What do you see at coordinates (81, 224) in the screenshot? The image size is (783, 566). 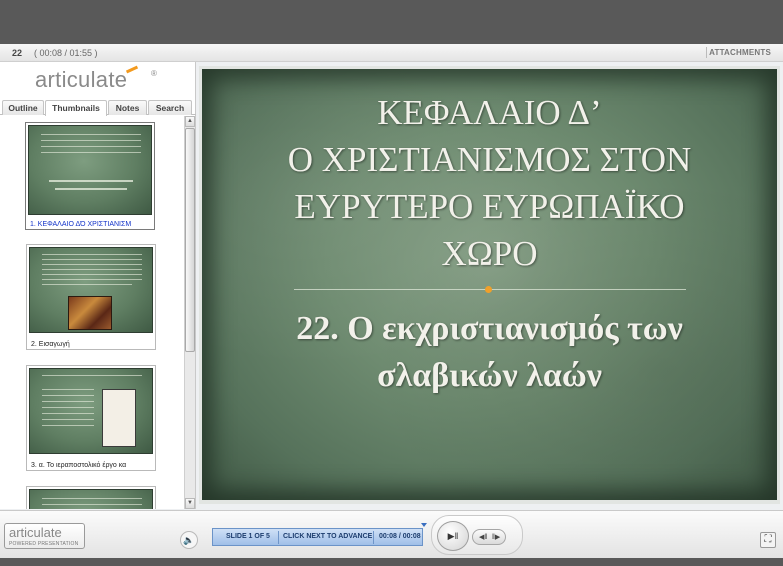 I see `thumbnail-caption: 1. ΚΕΦΑΛΑΙΟ ΔΌ ΧΡΙΣΤΙΑΝΙΣΜ` at bounding box center [81, 224].